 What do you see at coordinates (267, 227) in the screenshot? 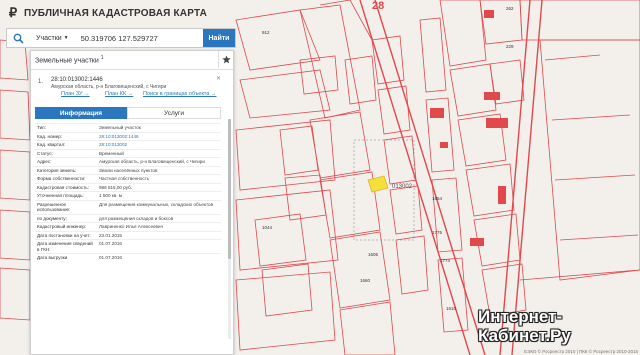
I see `map-label-1044: 1044` at bounding box center [267, 227].